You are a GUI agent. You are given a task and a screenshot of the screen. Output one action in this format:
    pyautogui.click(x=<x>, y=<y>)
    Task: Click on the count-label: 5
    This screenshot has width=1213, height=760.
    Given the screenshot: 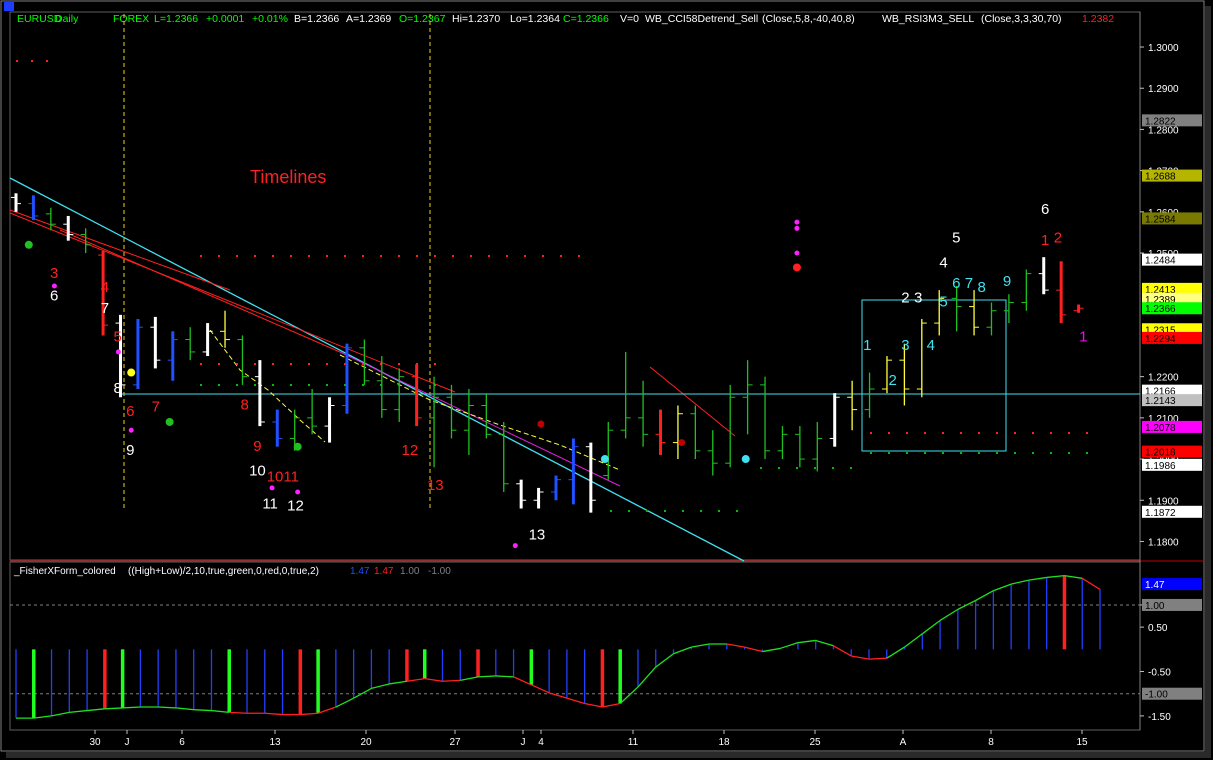 What is the action you would take?
    pyautogui.click(x=956, y=238)
    